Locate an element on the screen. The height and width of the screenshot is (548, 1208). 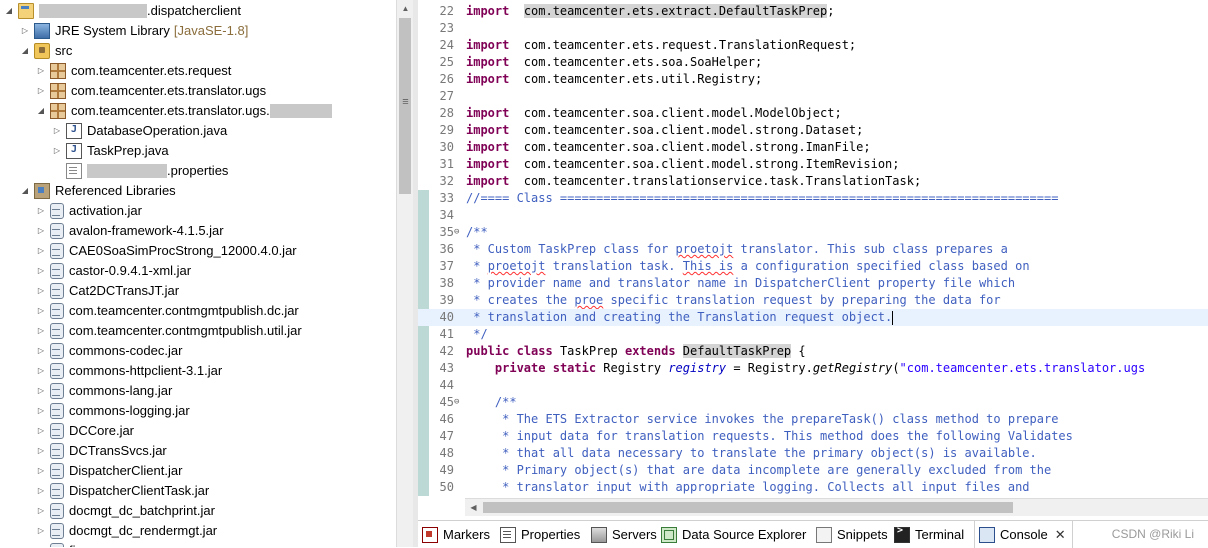
code-line: 44 is located at coordinates (813, 385).